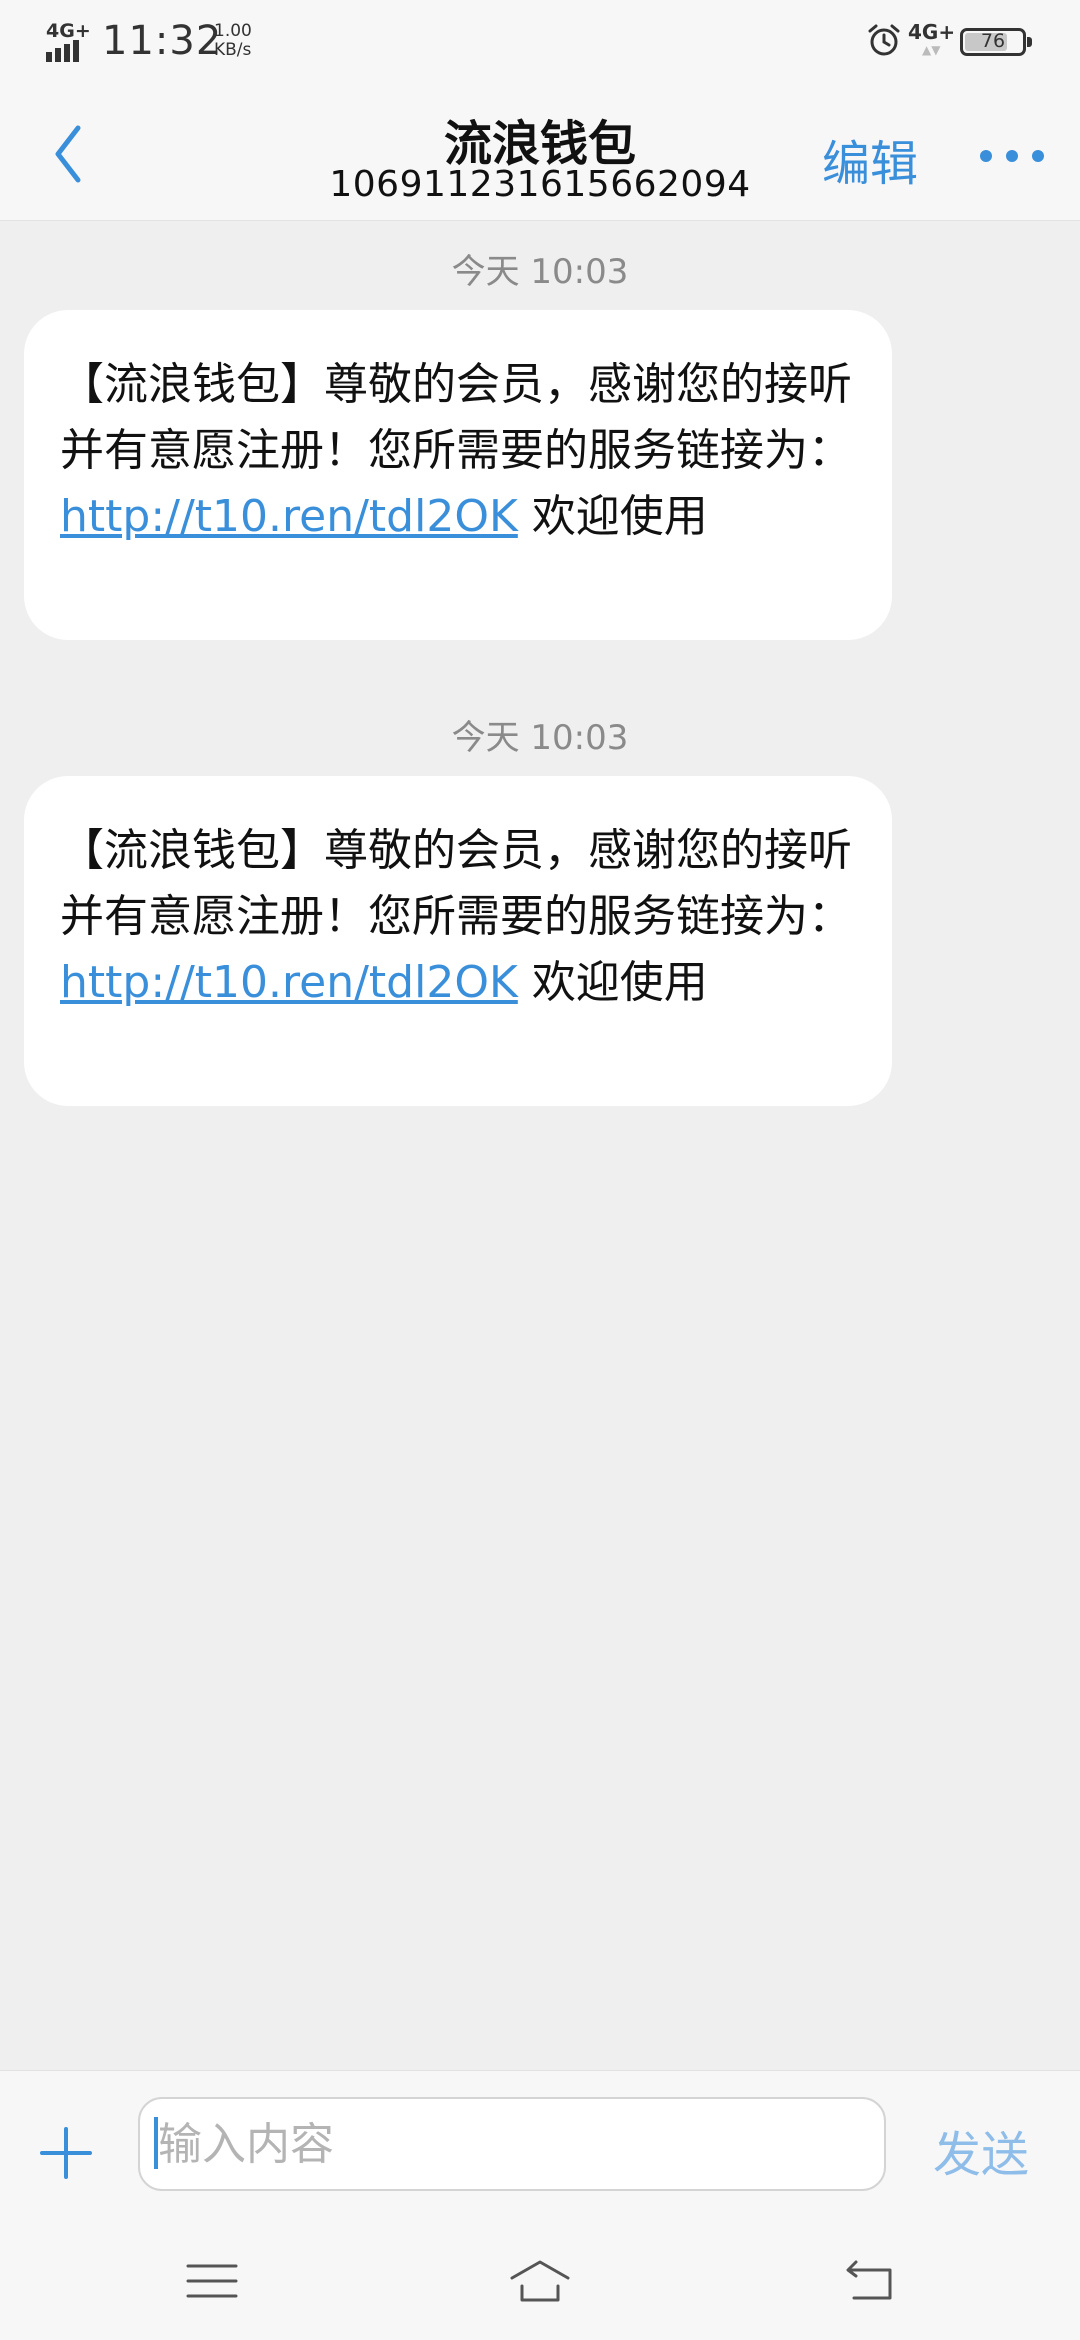 The width and height of the screenshot is (1080, 2340). What do you see at coordinates (212, 2281) in the screenshot?
I see `menu-icon` at bounding box center [212, 2281].